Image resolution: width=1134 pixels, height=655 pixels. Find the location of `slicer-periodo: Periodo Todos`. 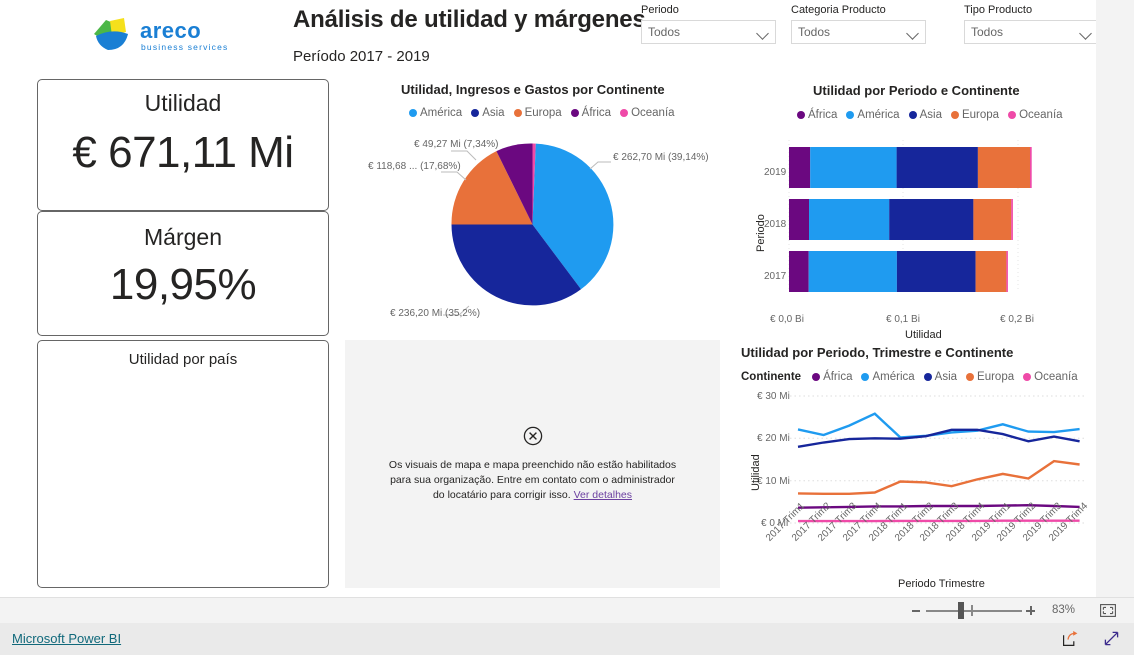

slicer-periodo: Periodo Todos is located at coordinates (708, 24).